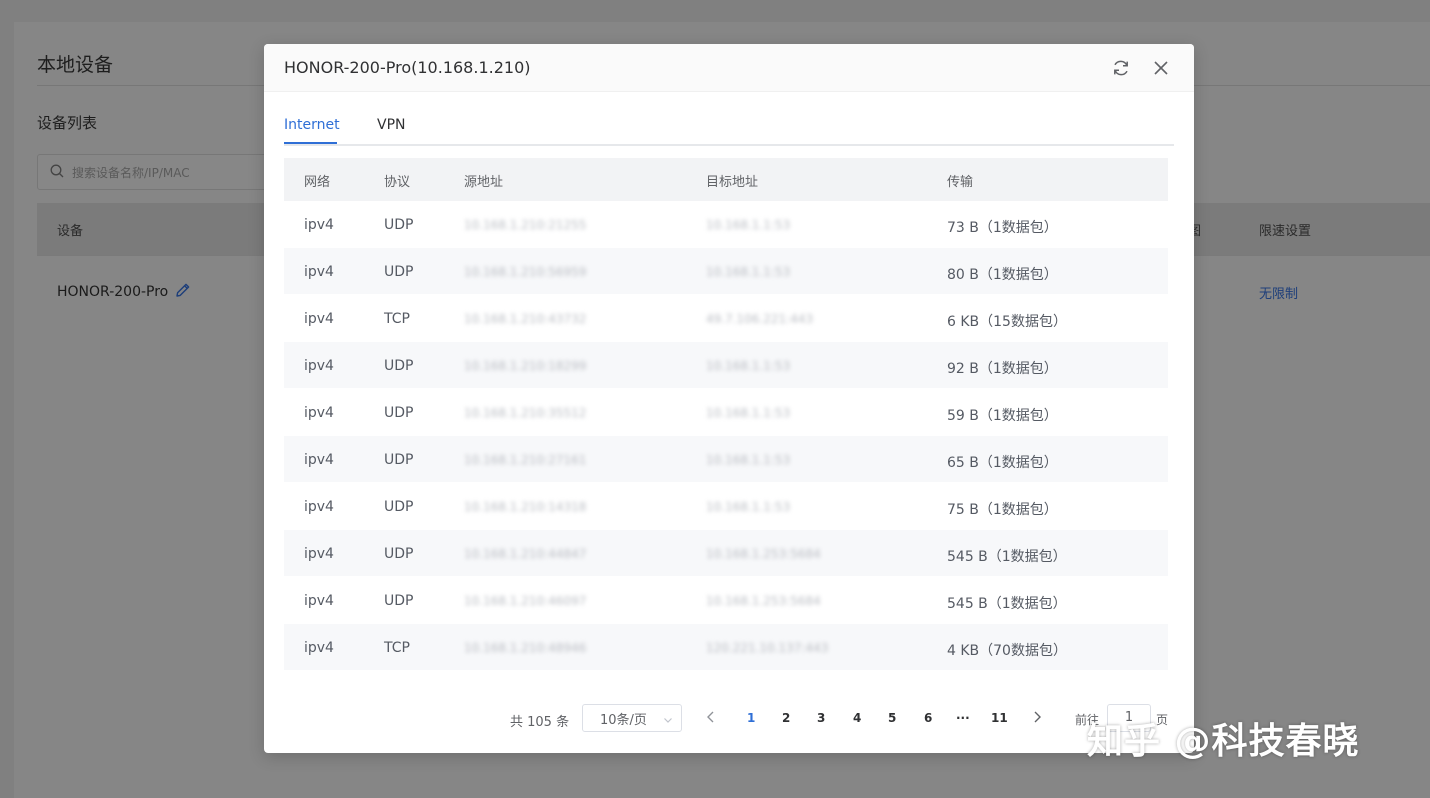 The width and height of the screenshot is (1430, 798). What do you see at coordinates (1285, 231) in the screenshot?
I see `column-header-limit: 限速设置` at bounding box center [1285, 231].